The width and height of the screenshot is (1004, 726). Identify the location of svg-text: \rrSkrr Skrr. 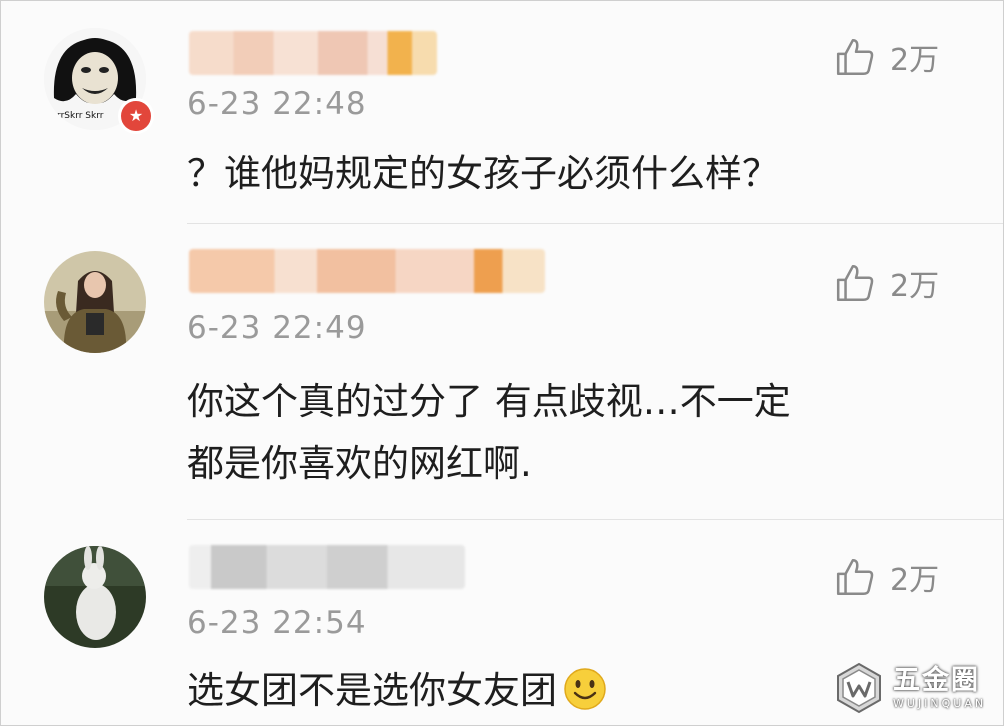
(79, 116).